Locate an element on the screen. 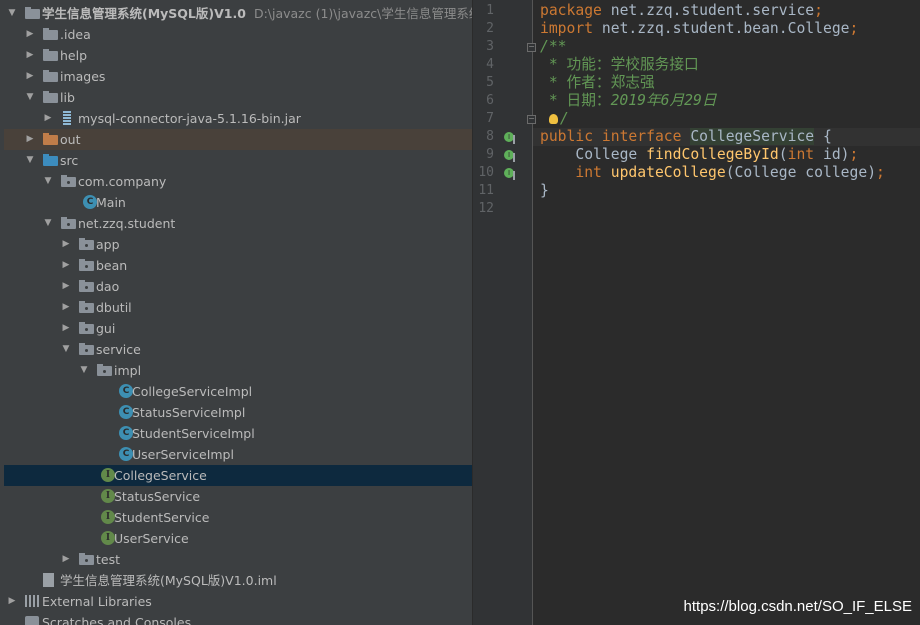  tree-item: I UserService is located at coordinates (238, 538).